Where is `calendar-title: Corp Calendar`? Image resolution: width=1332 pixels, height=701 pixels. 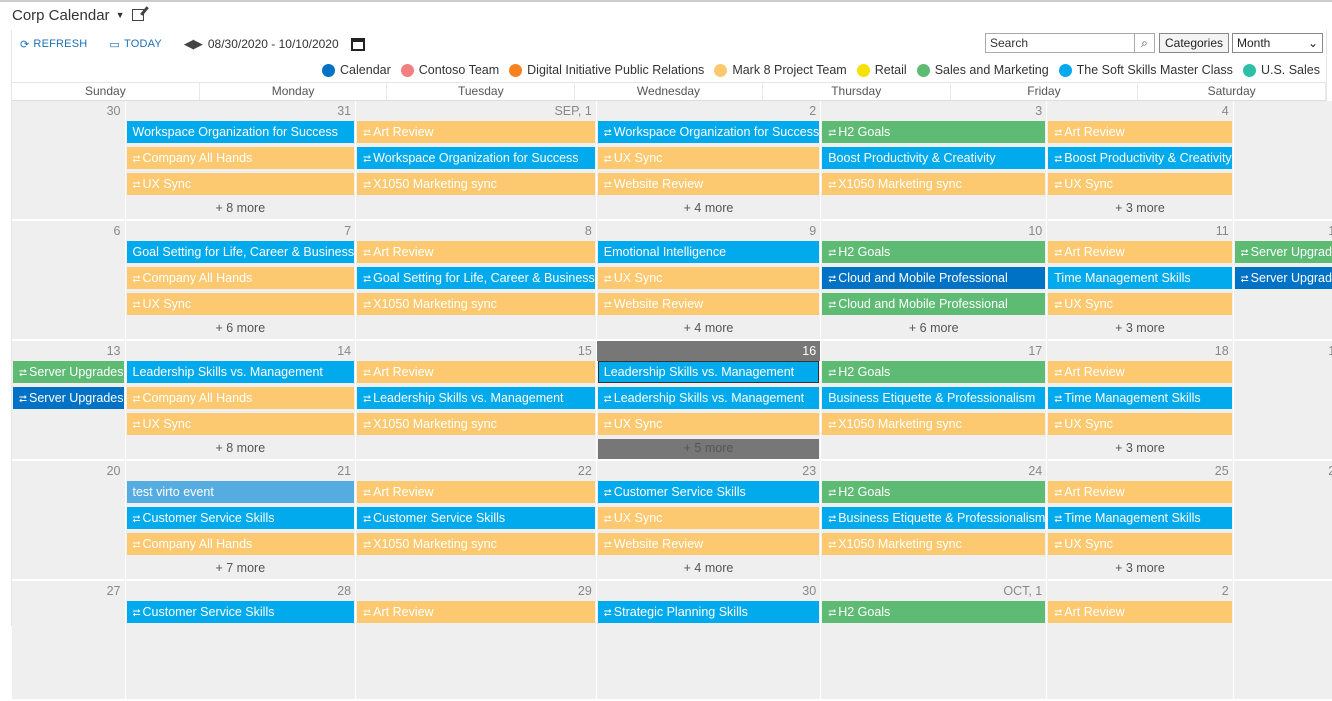
calendar-title: Corp Calendar is located at coordinates (61, 15).